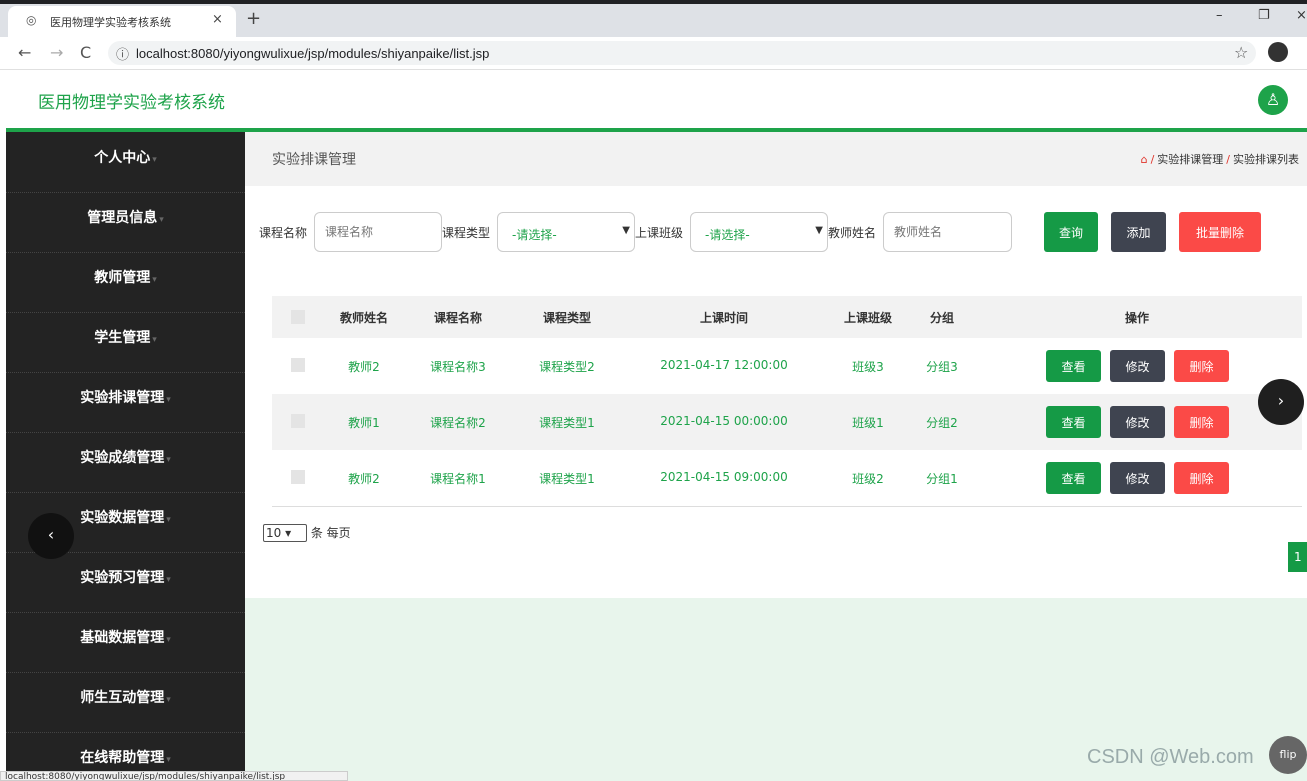 The height and width of the screenshot is (781, 1307). Describe the element at coordinates (51, 536) in the screenshot. I see `slider-prev-icon: ‹` at that location.